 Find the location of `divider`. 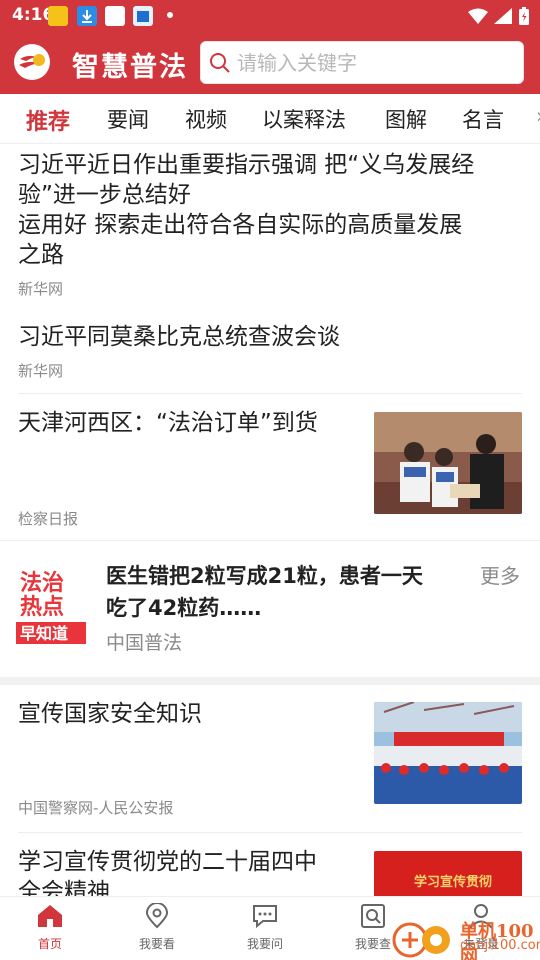

divider is located at coordinates (270, 540).